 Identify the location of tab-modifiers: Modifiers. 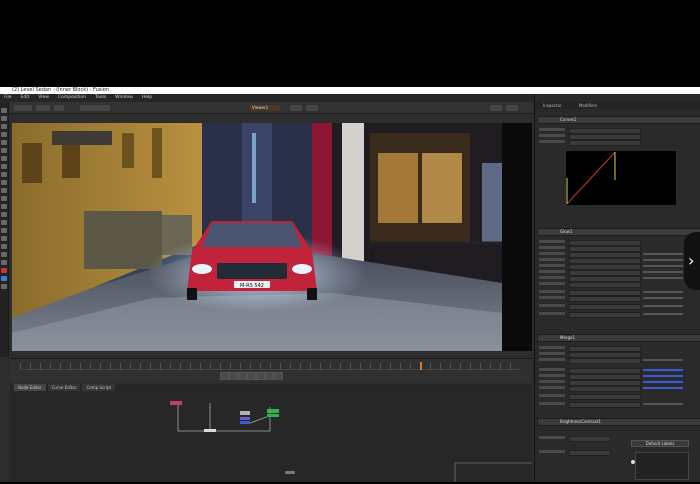
(588, 105).